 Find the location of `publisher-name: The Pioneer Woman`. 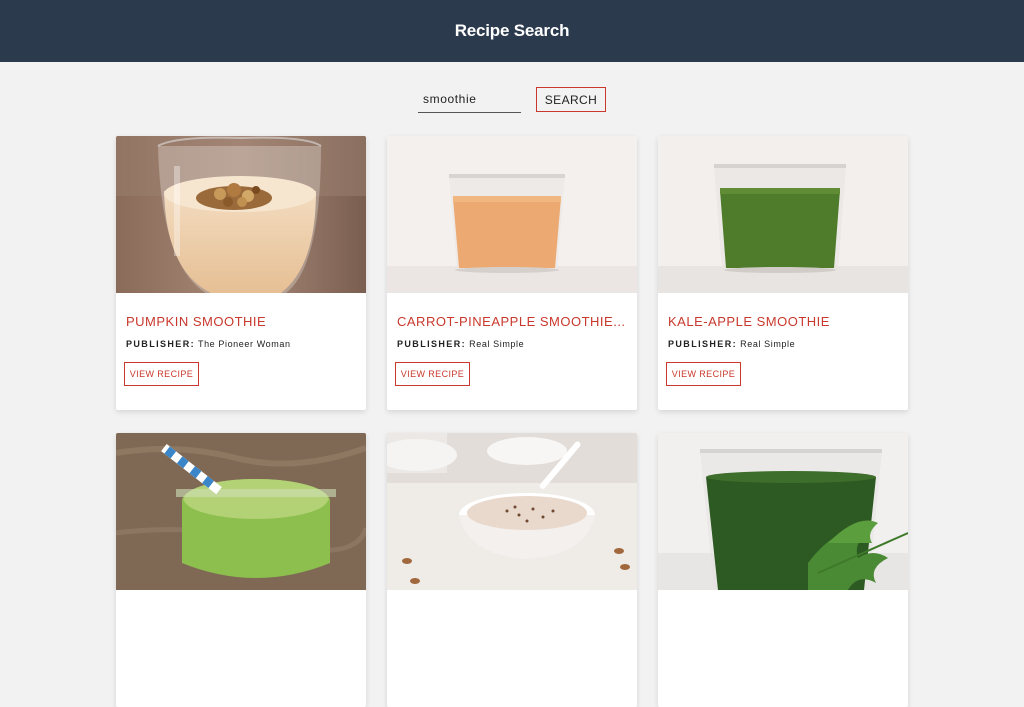

publisher-name: The Pioneer Woman is located at coordinates (244, 344).